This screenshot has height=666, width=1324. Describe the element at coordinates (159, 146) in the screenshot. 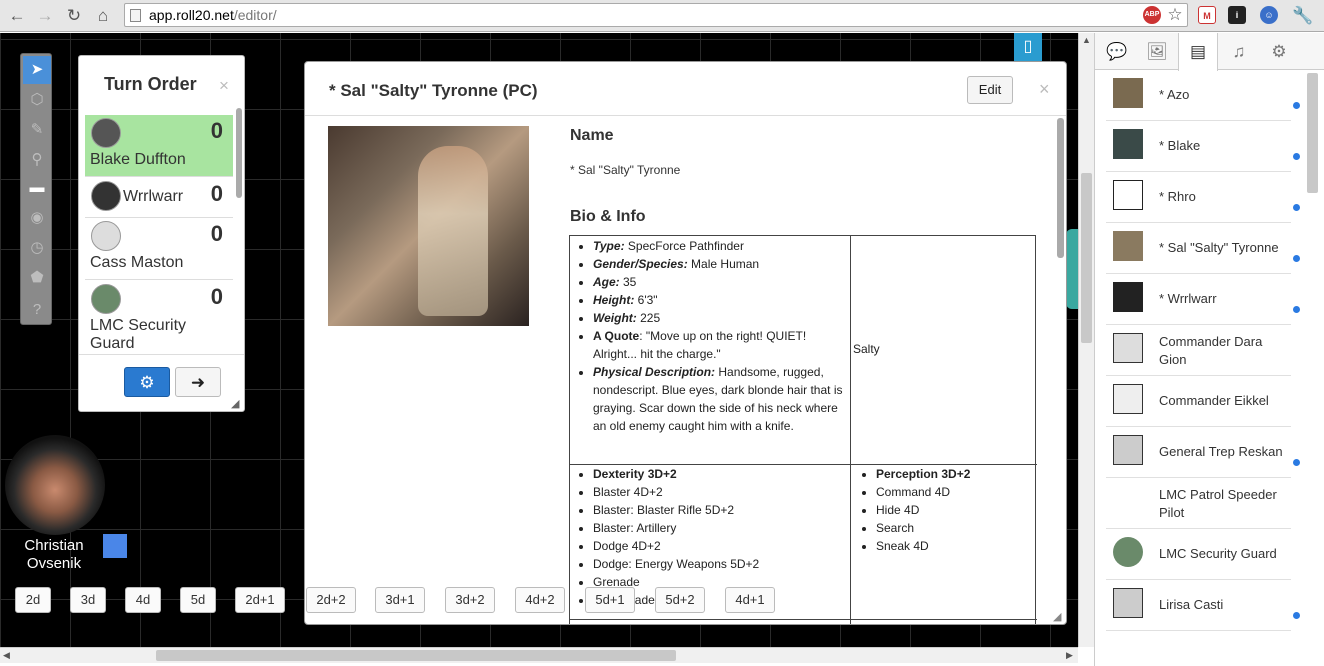

I see `turn-entry: 0 Blake Duffton` at that location.